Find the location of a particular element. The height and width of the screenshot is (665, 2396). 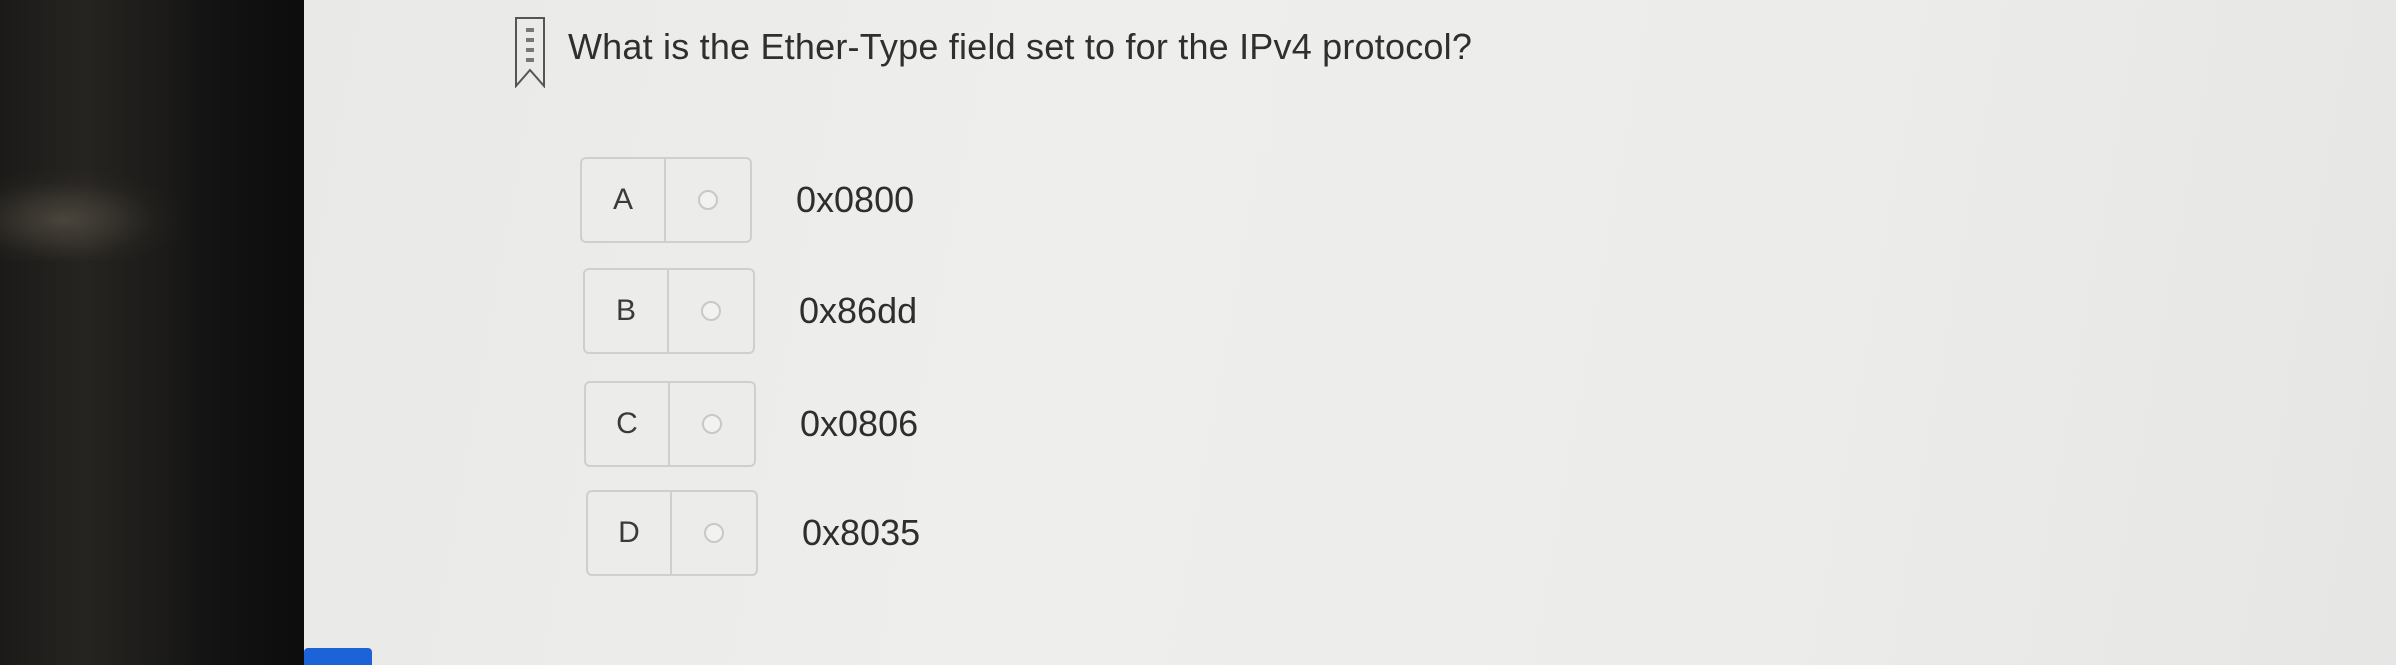

option-letter: A is located at coordinates (624, 200).